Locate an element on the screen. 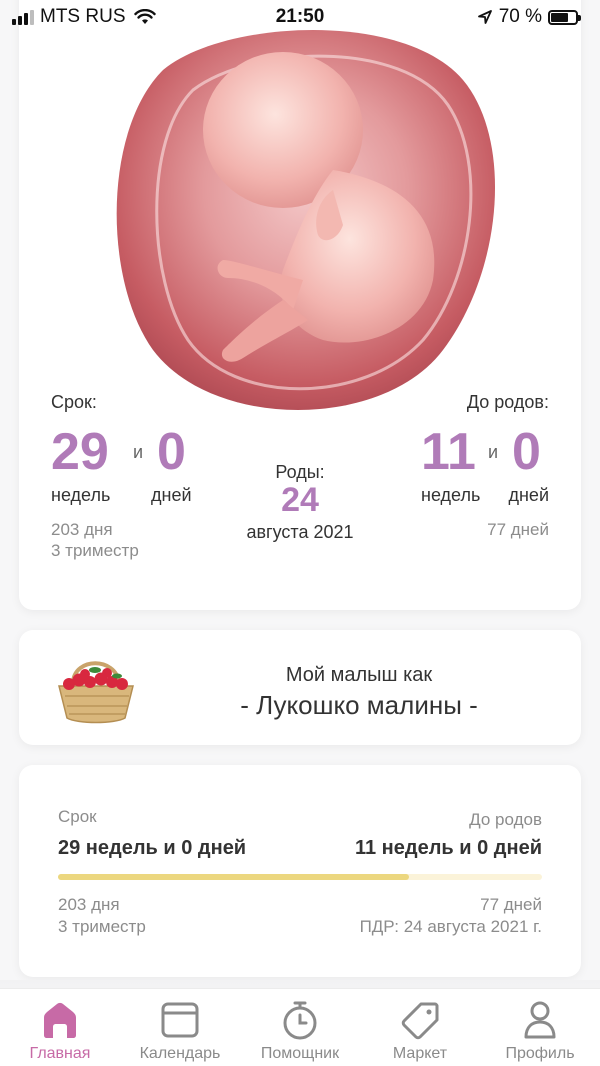  and-label: и is located at coordinates (138, 452).